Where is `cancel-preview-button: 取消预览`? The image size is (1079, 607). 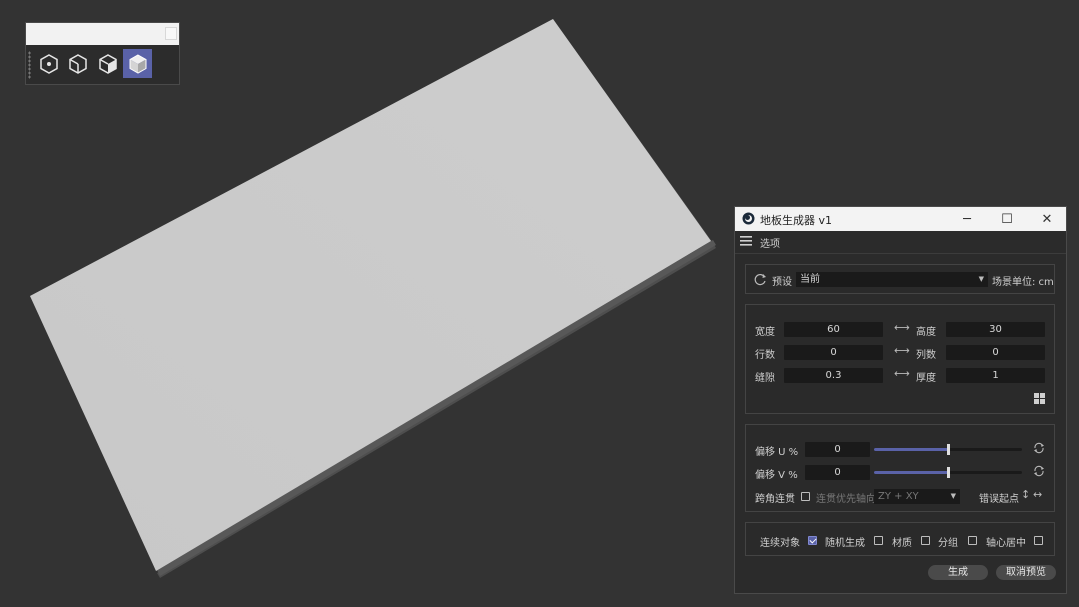 cancel-preview-button: 取消预览 is located at coordinates (1026, 572).